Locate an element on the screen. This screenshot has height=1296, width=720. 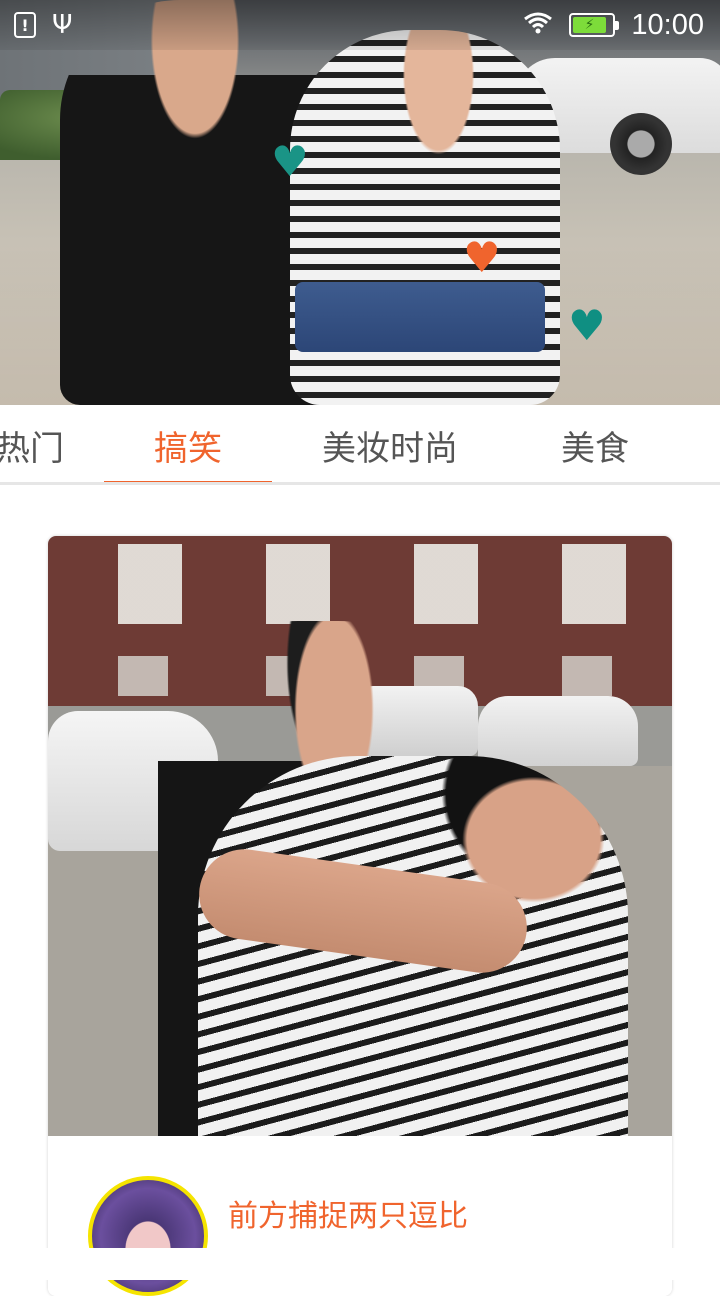
car-wheel is located at coordinates (641, 144).